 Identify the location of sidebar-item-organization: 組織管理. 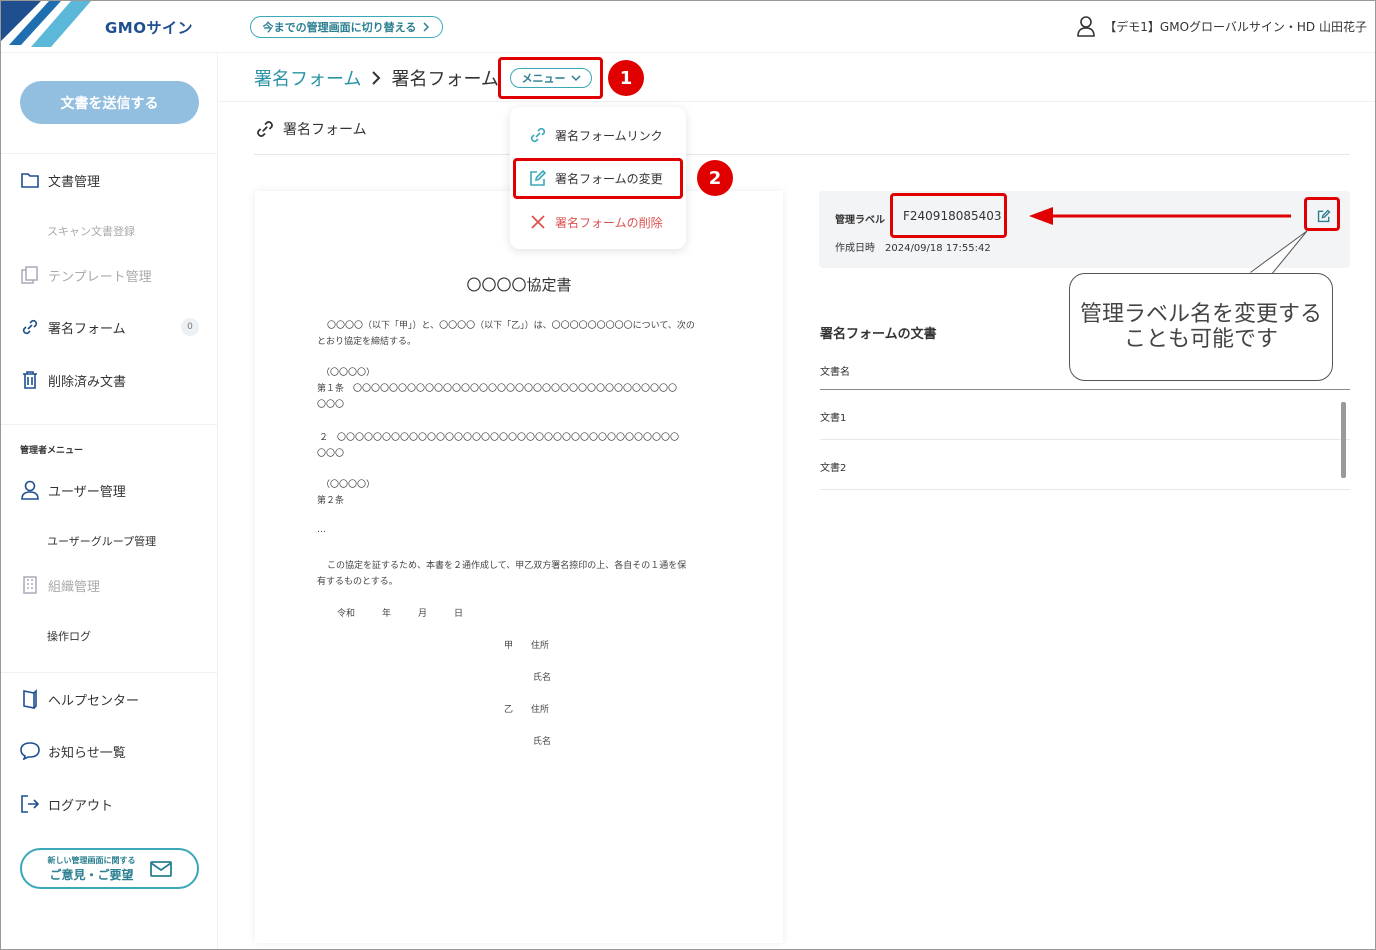
(60, 585).